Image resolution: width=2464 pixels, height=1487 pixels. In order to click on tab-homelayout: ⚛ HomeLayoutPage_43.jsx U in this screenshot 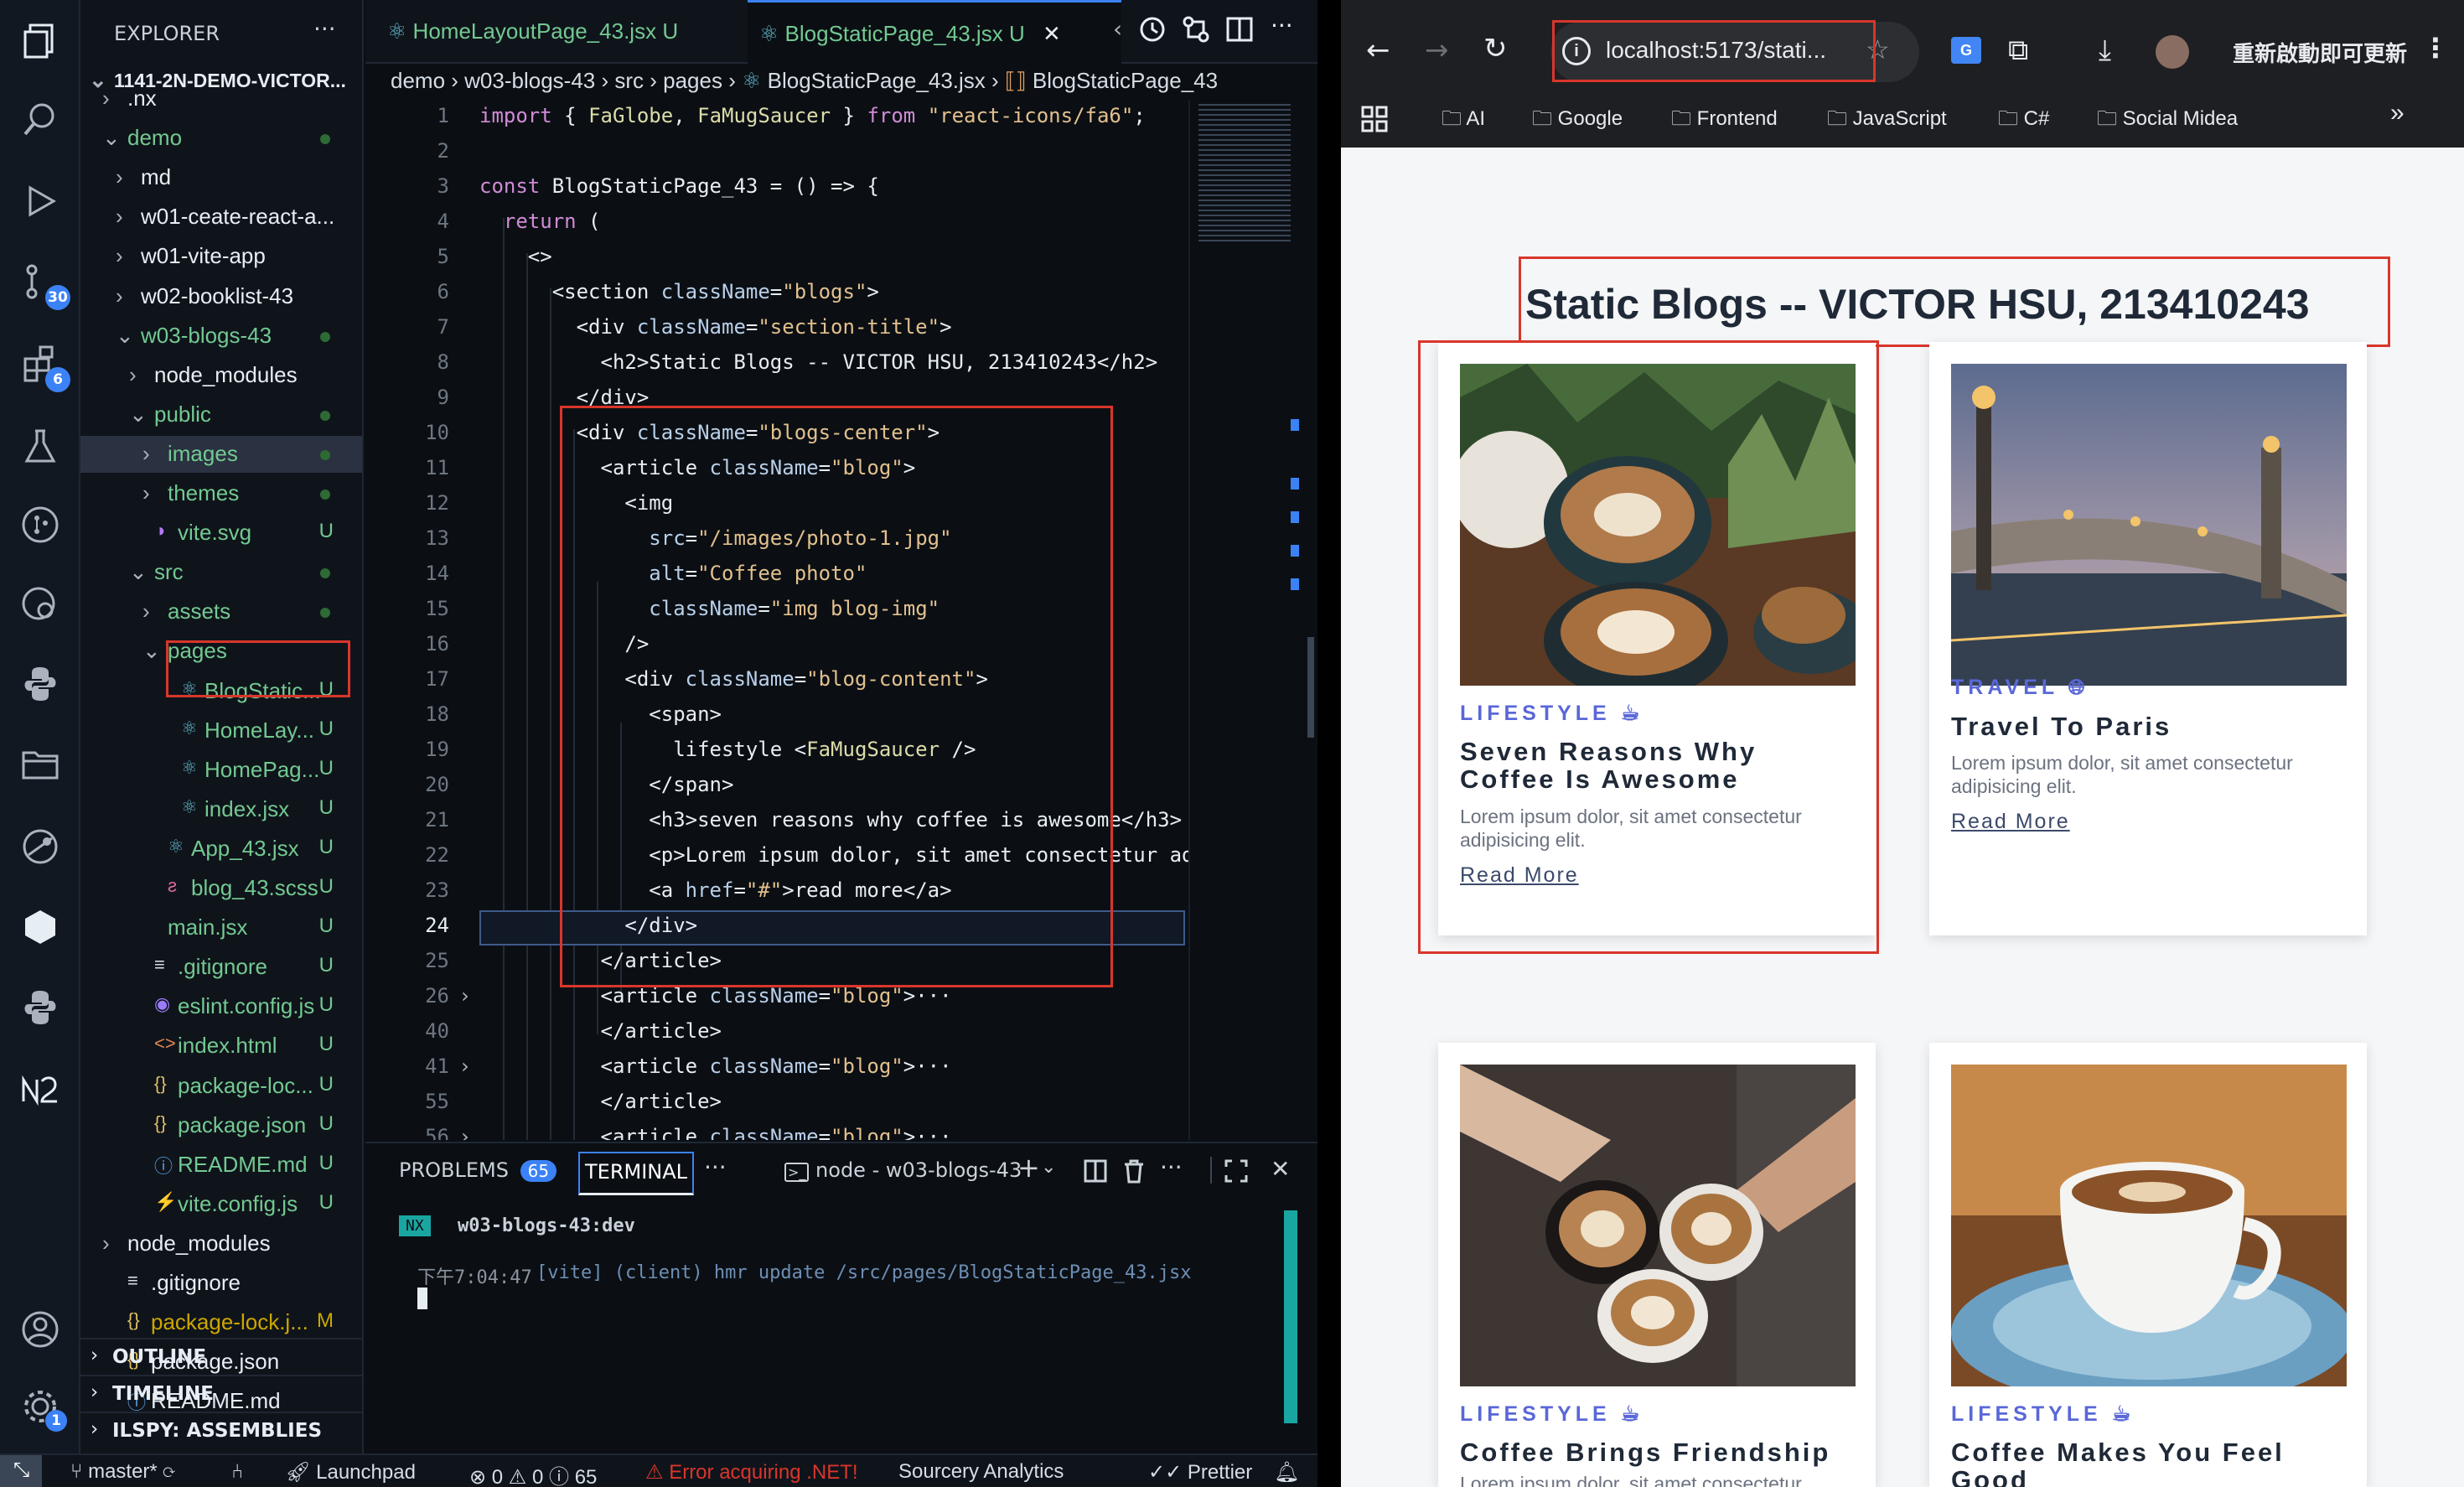, I will do `click(563, 32)`.